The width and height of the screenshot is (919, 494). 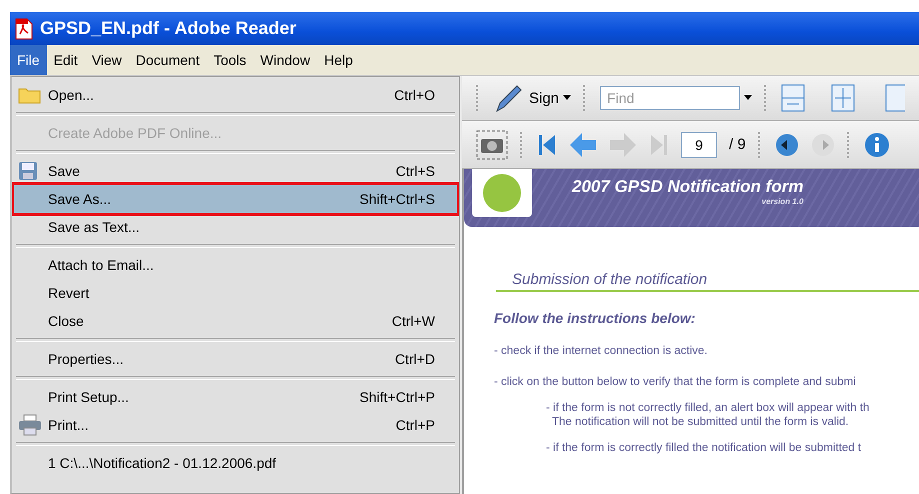 What do you see at coordinates (235, 95) in the screenshot?
I see `menu-item: Open... Ctrl+O` at bounding box center [235, 95].